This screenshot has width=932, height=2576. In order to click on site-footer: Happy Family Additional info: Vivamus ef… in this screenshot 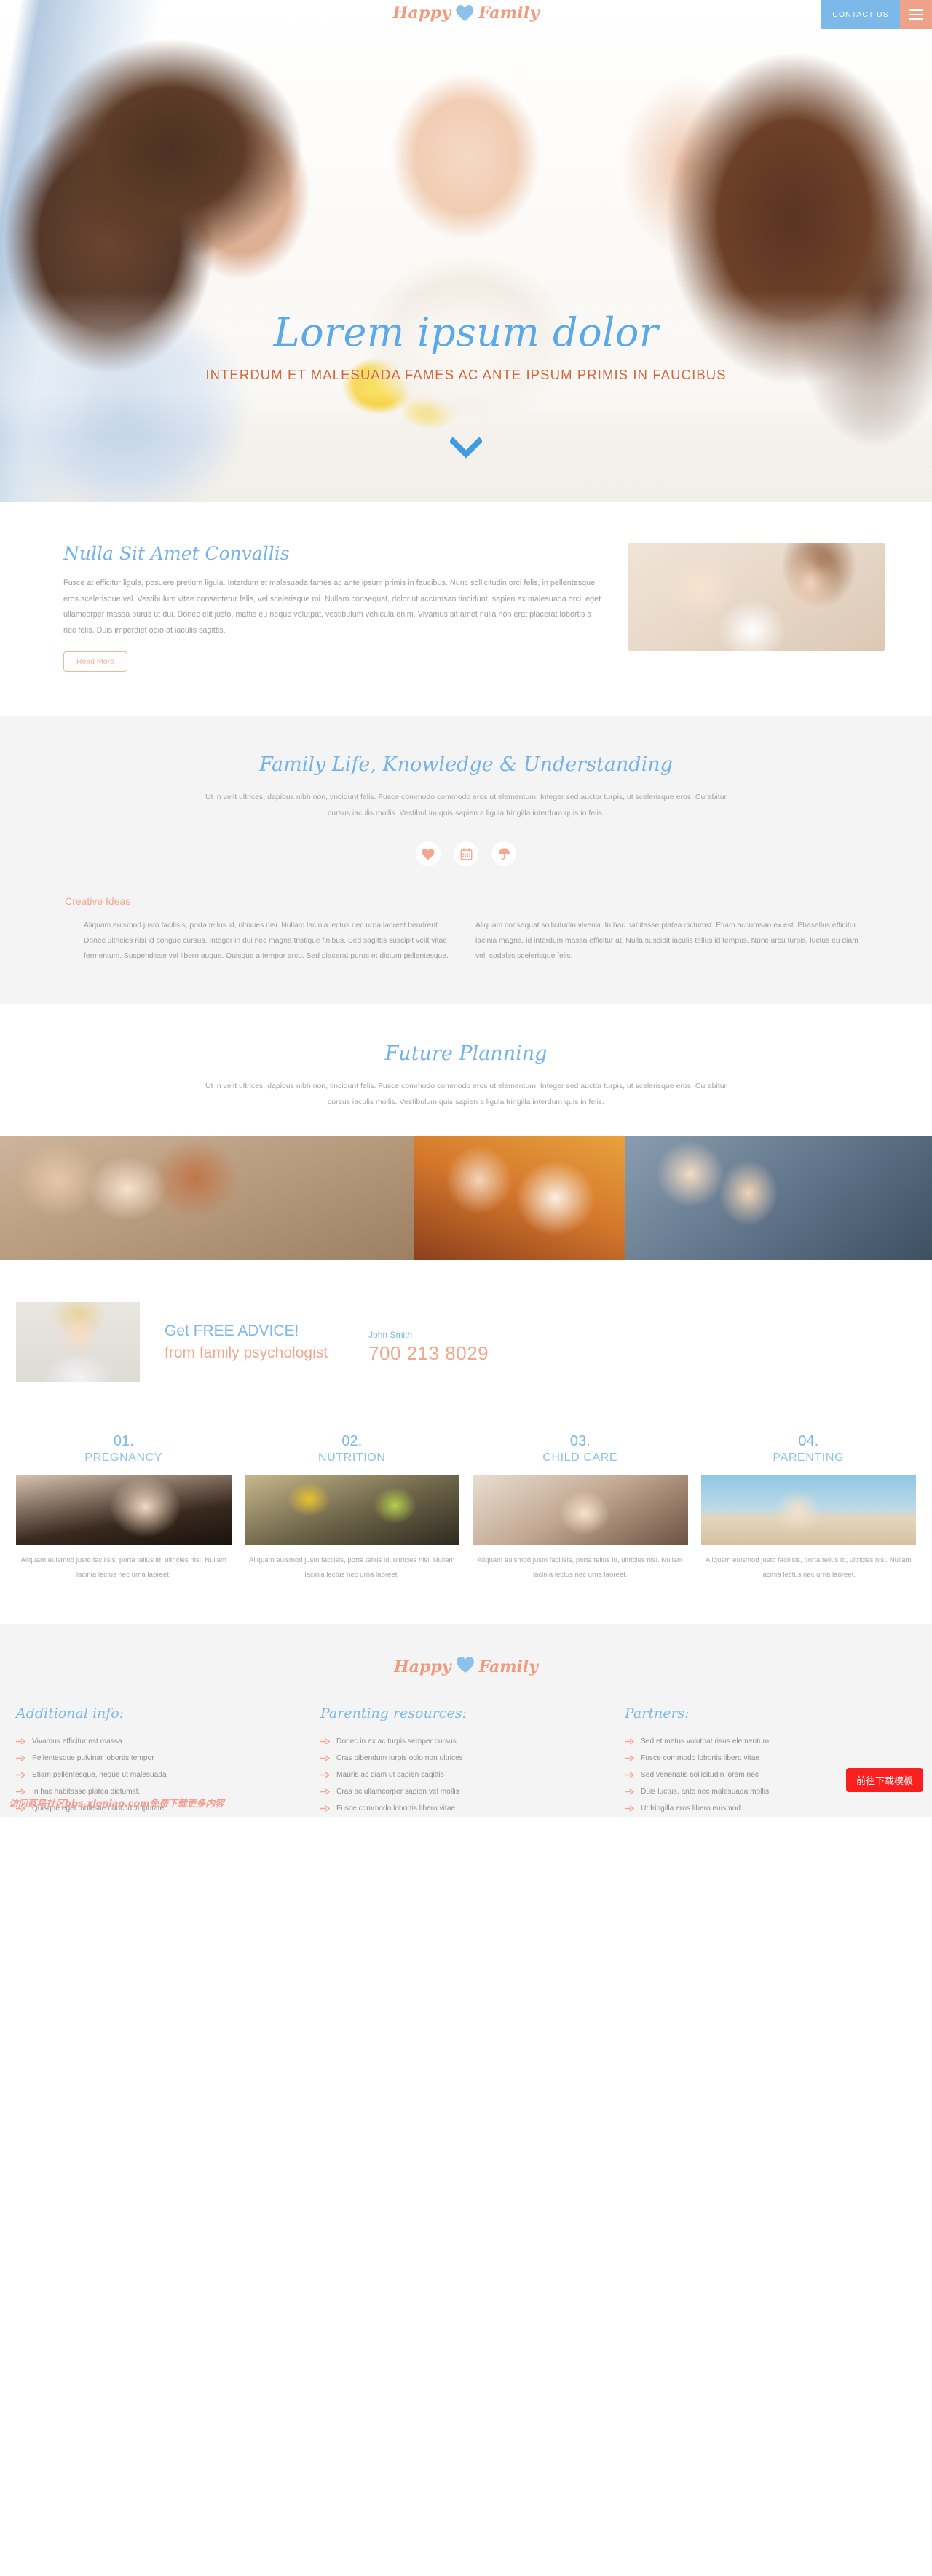, I will do `click(466, 1720)`.